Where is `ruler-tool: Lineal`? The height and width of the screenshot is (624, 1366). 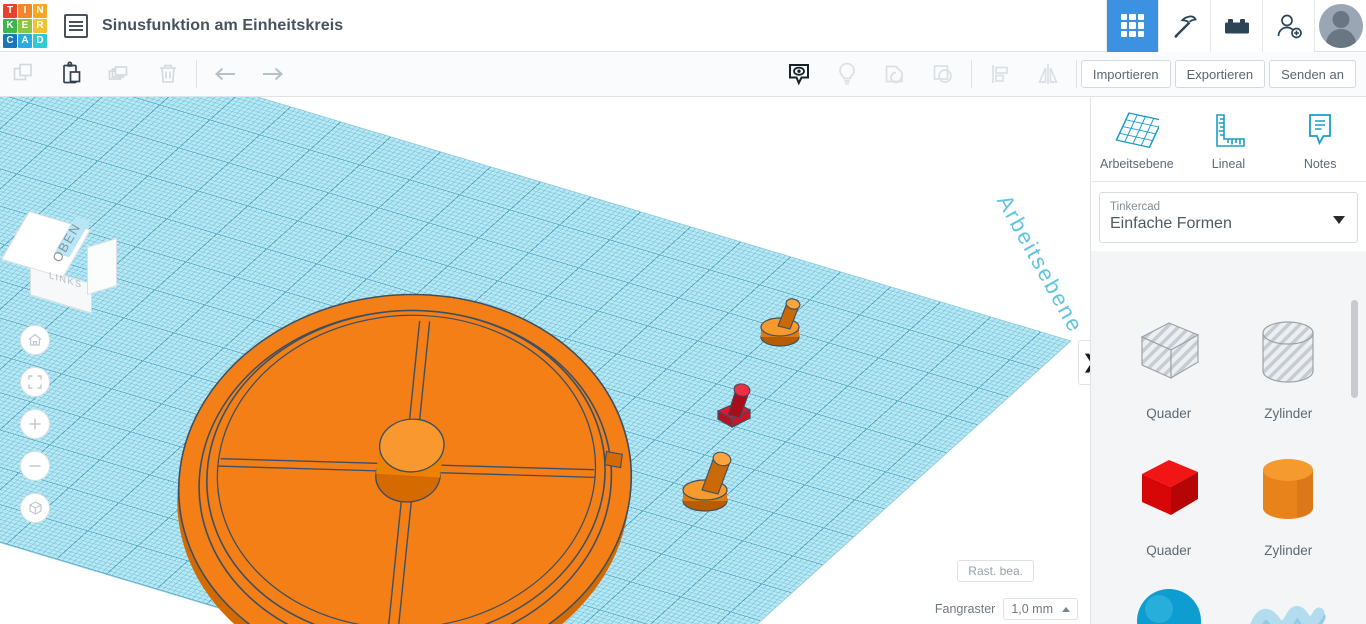
ruler-tool: Lineal is located at coordinates (1228, 141).